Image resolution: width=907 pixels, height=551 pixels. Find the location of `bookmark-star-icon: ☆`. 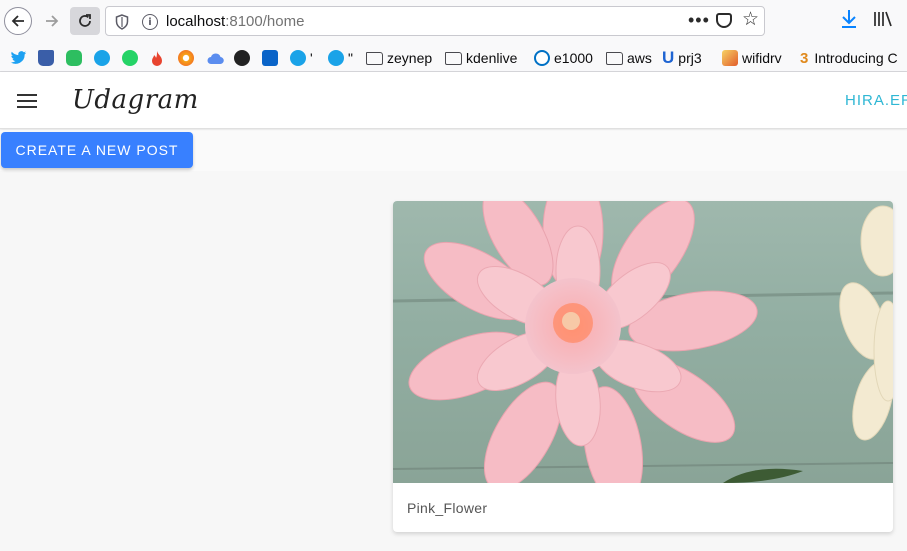

bookmark-star-icon: ☆ is located at coordinates (750, 19).